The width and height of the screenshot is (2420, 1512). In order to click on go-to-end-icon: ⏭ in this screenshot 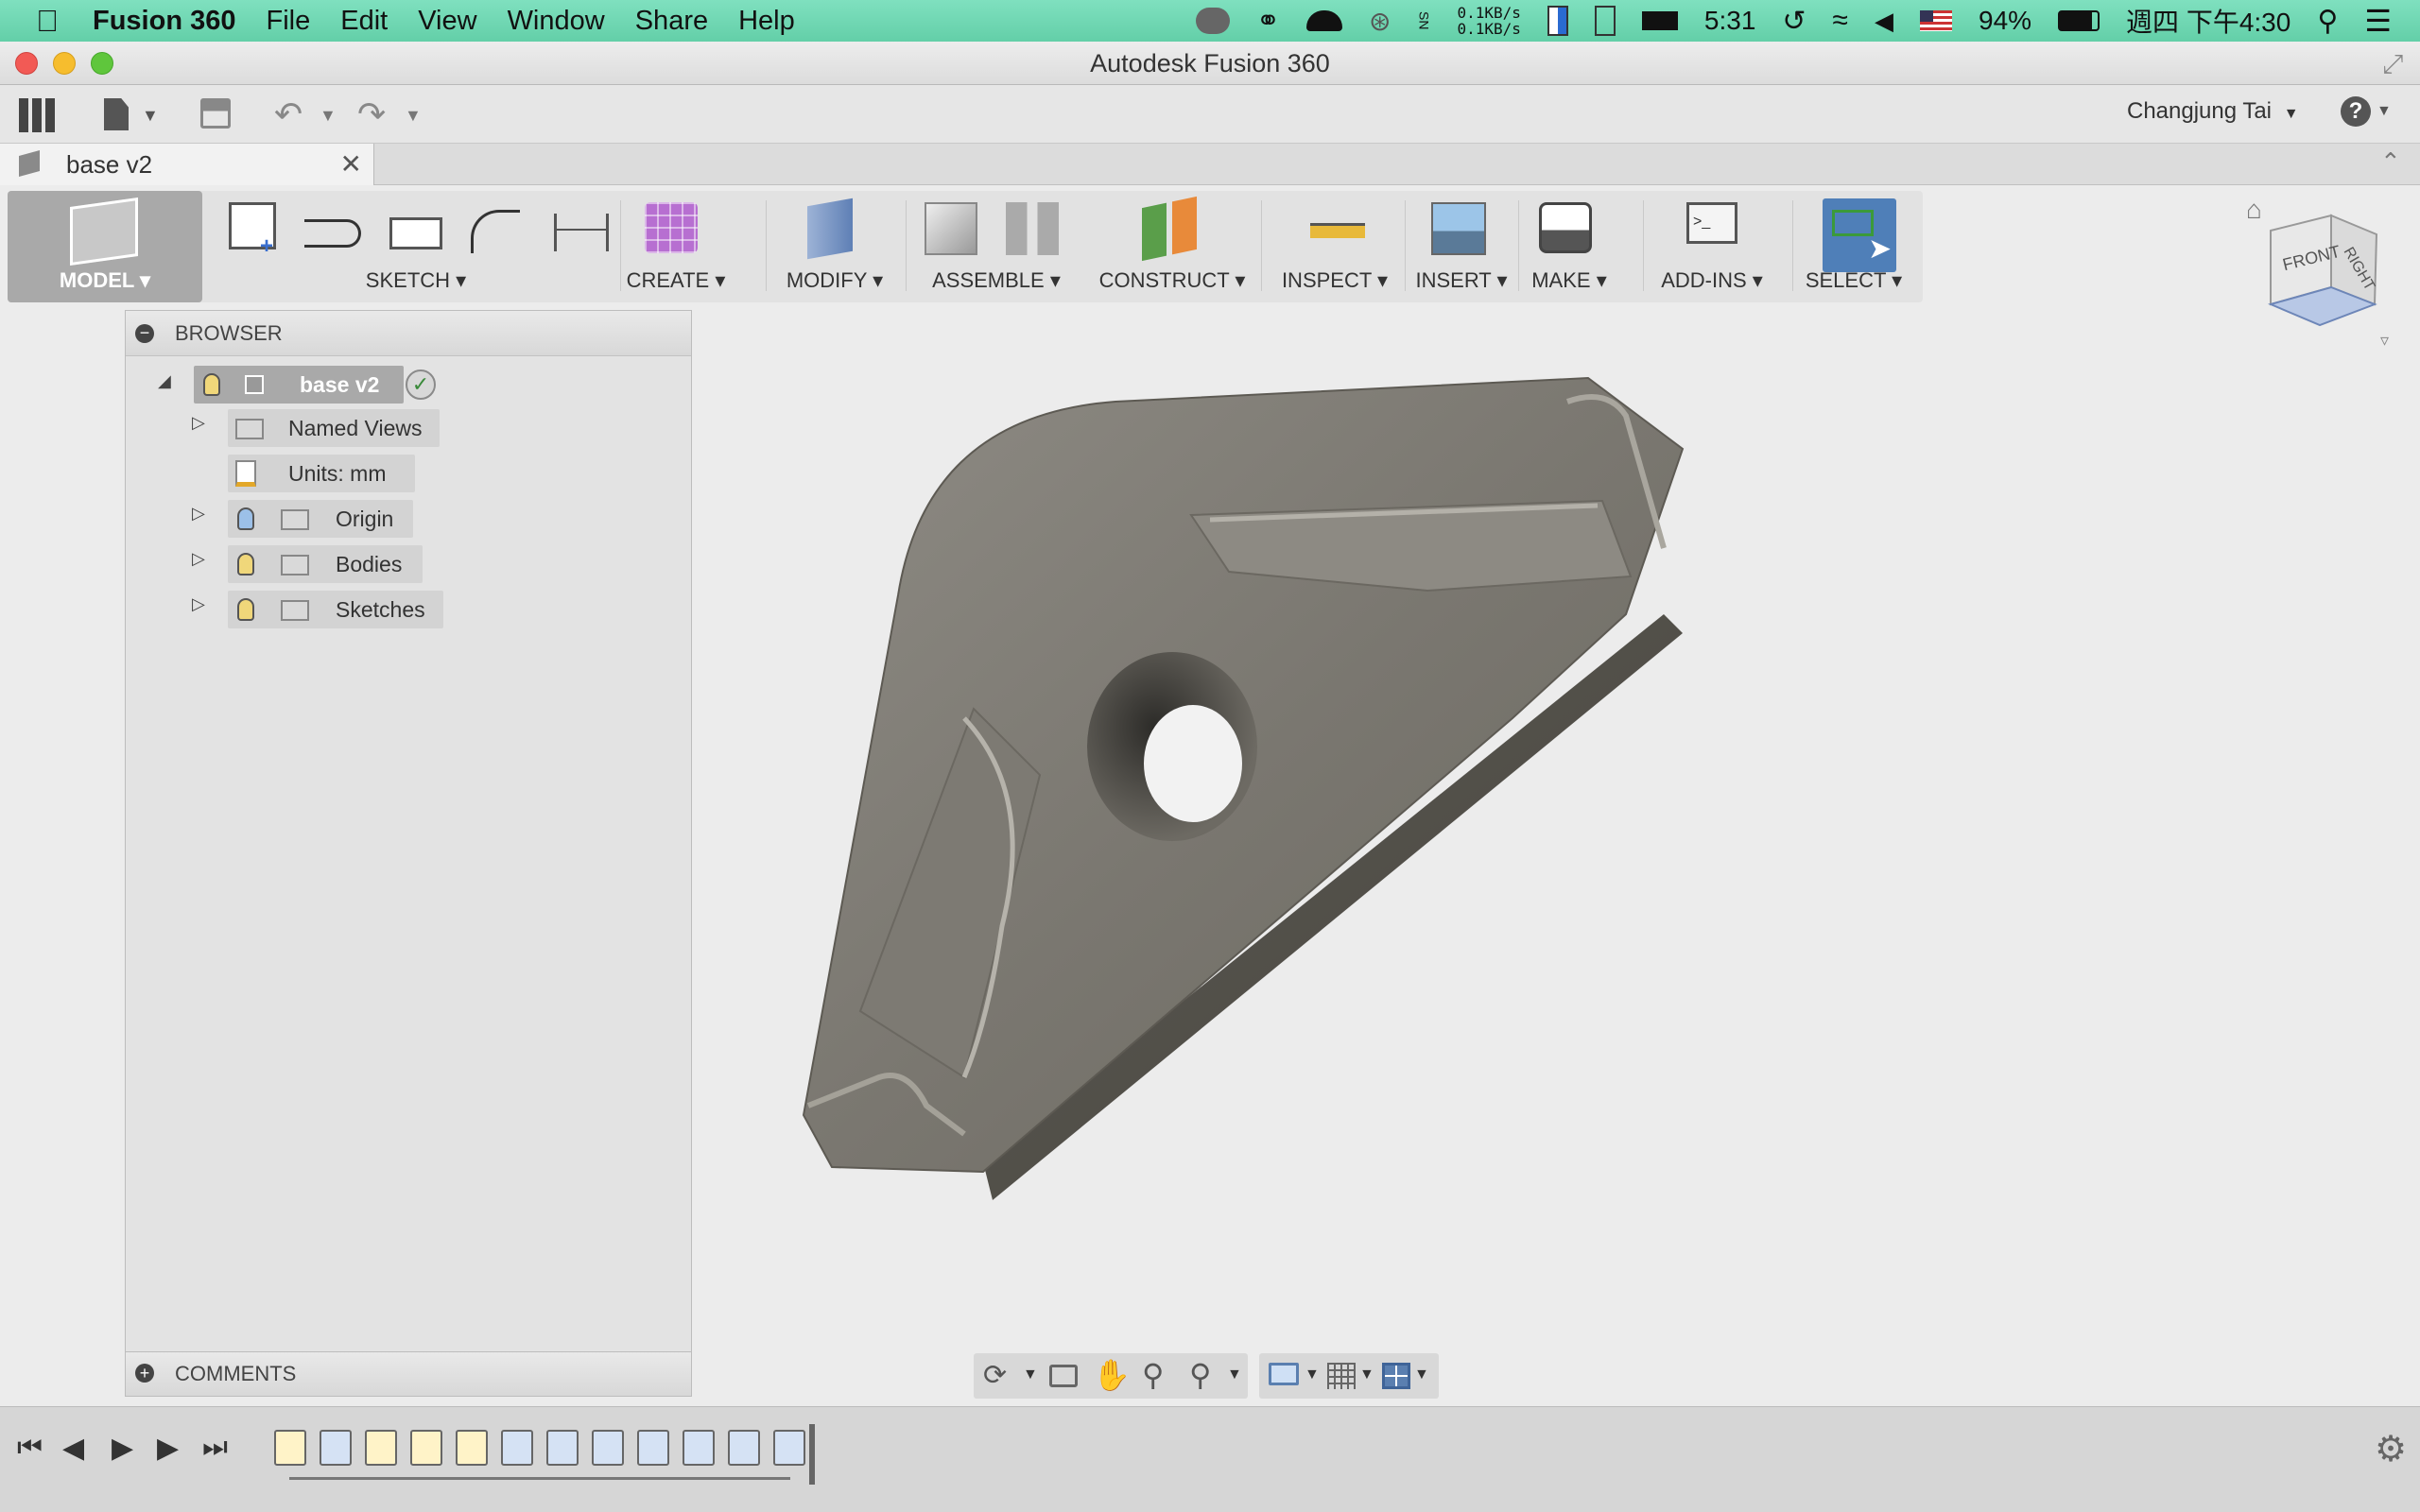, I will do `click(215, 1448)`.